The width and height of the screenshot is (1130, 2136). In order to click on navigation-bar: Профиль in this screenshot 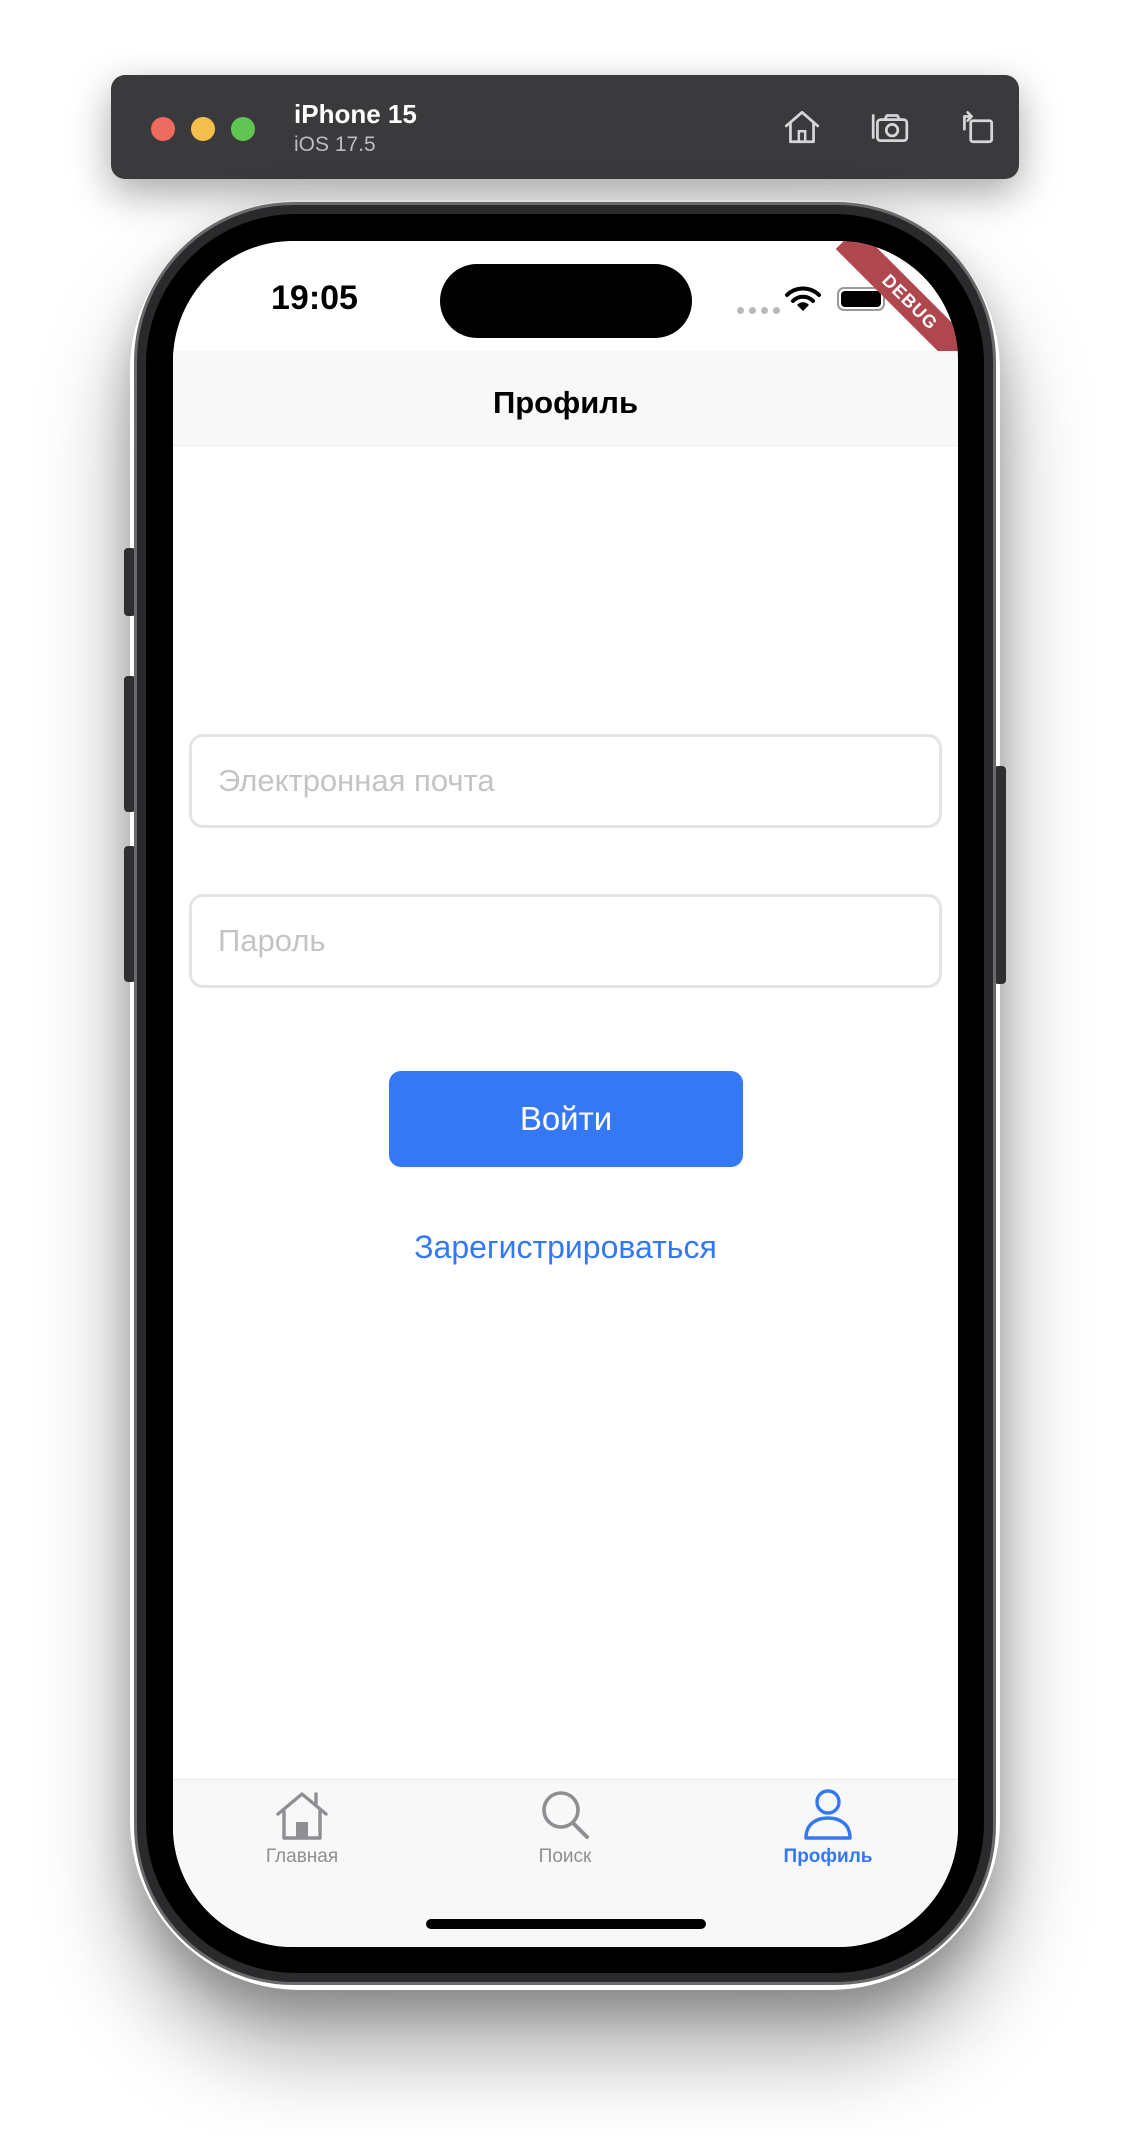, I will do `click(565, 398)`.